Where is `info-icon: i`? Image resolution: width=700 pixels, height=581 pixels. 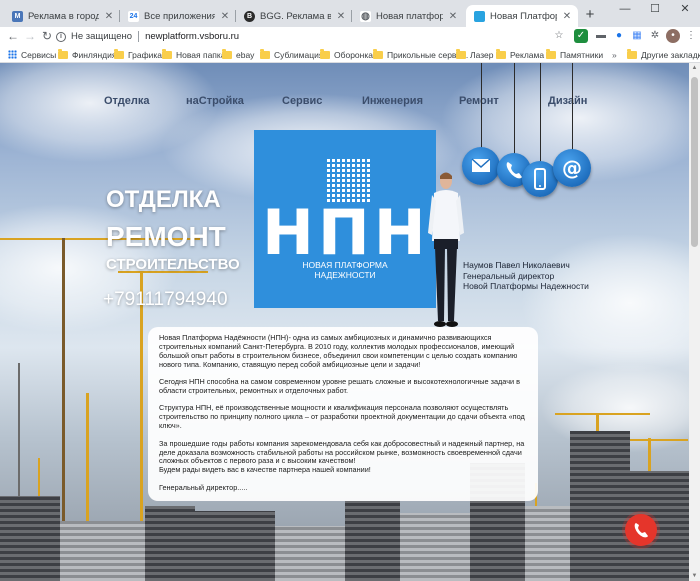
info-icon: i is located at coordinates (61, 36).